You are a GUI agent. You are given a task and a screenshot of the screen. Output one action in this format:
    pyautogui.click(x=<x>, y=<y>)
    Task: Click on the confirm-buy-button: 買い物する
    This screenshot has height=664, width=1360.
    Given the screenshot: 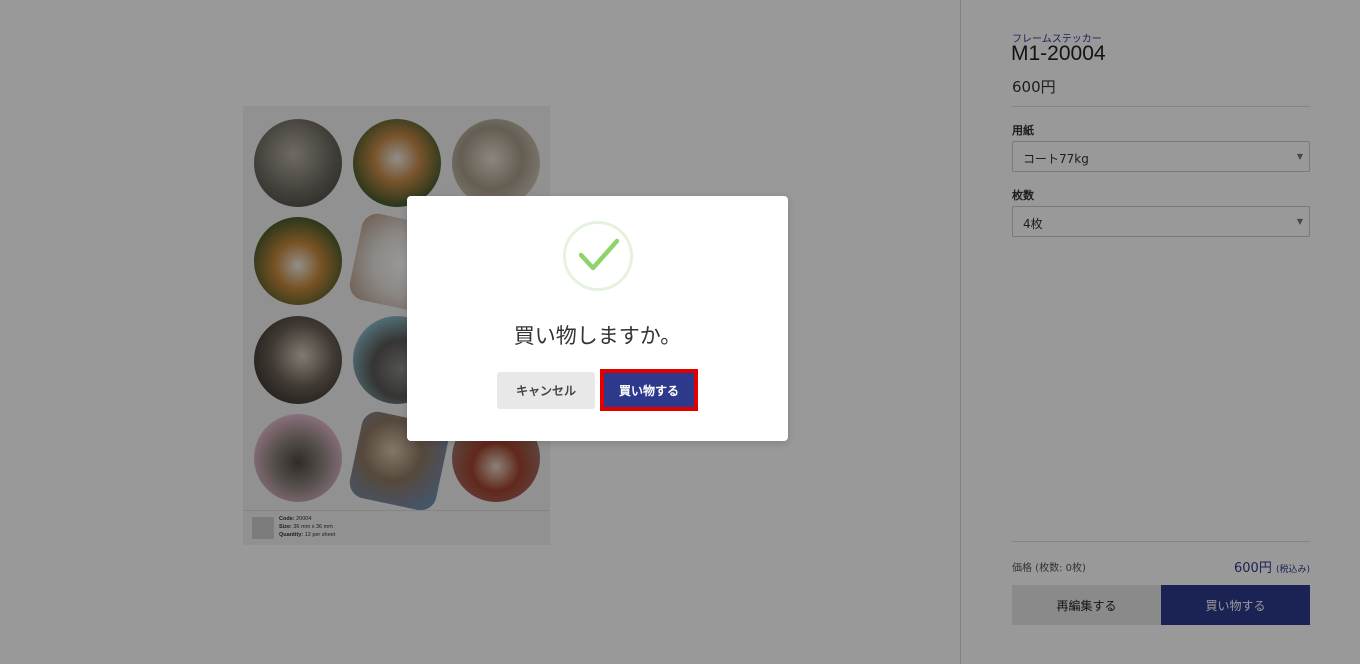 What is the action you would take?
    pyautogui.click(x=649, y=390)
    